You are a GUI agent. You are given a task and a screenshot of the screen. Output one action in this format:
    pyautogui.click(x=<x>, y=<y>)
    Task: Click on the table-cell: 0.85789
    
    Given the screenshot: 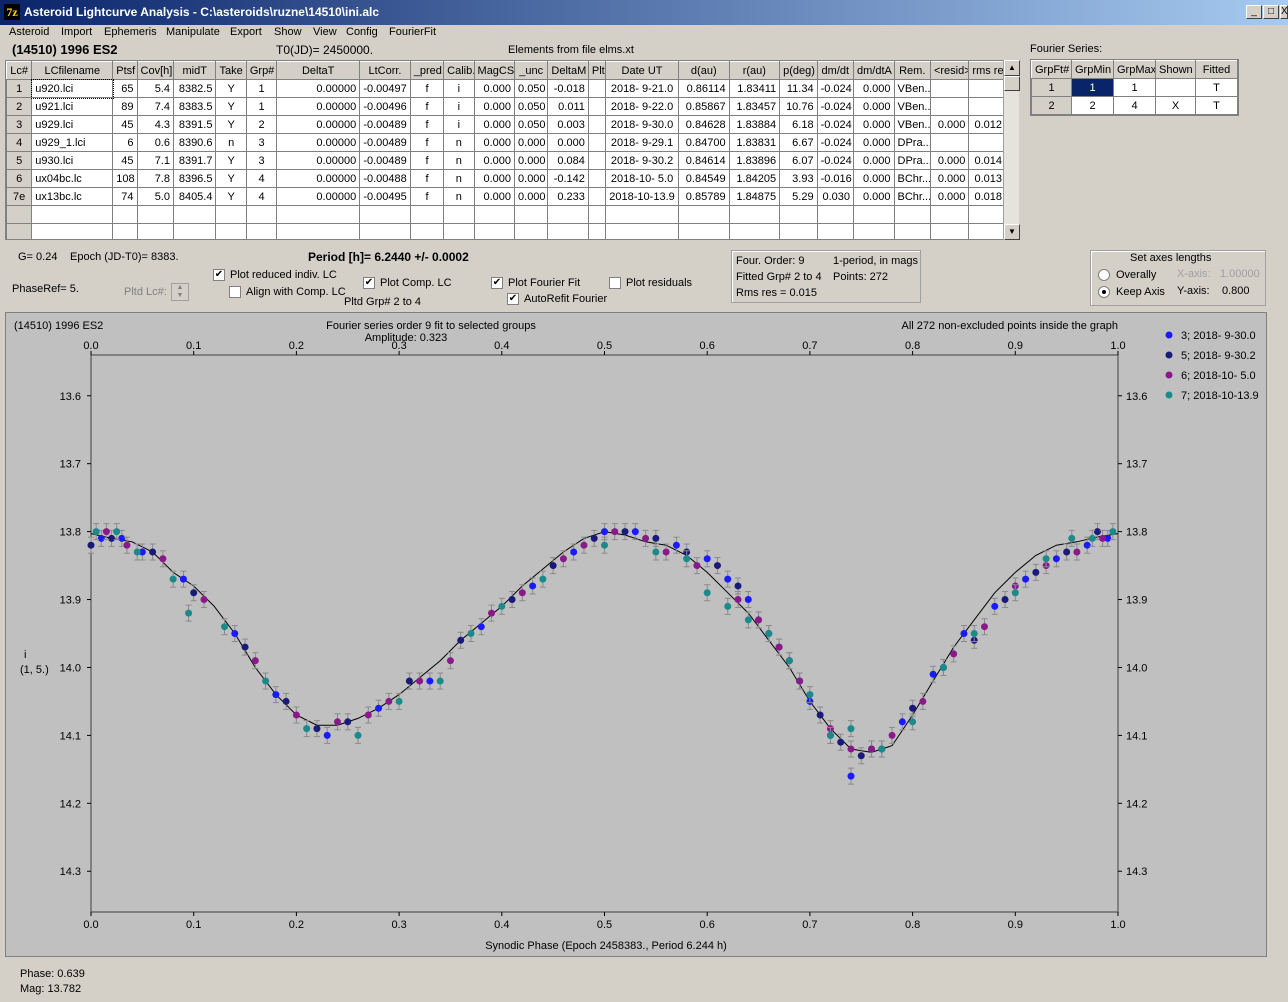 What is the action you would take?
    pyautogui.click(x=703, y=196)
    